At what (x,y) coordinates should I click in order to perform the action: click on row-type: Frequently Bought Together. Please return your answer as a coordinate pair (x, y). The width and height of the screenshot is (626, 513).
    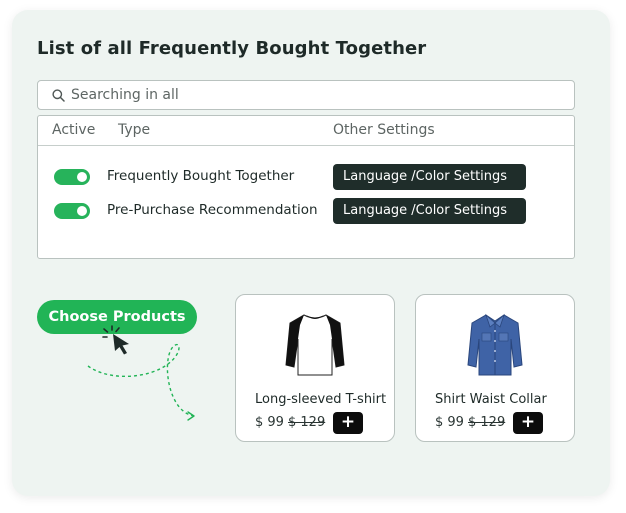
    Looking at the image, I should click on (201, 176).